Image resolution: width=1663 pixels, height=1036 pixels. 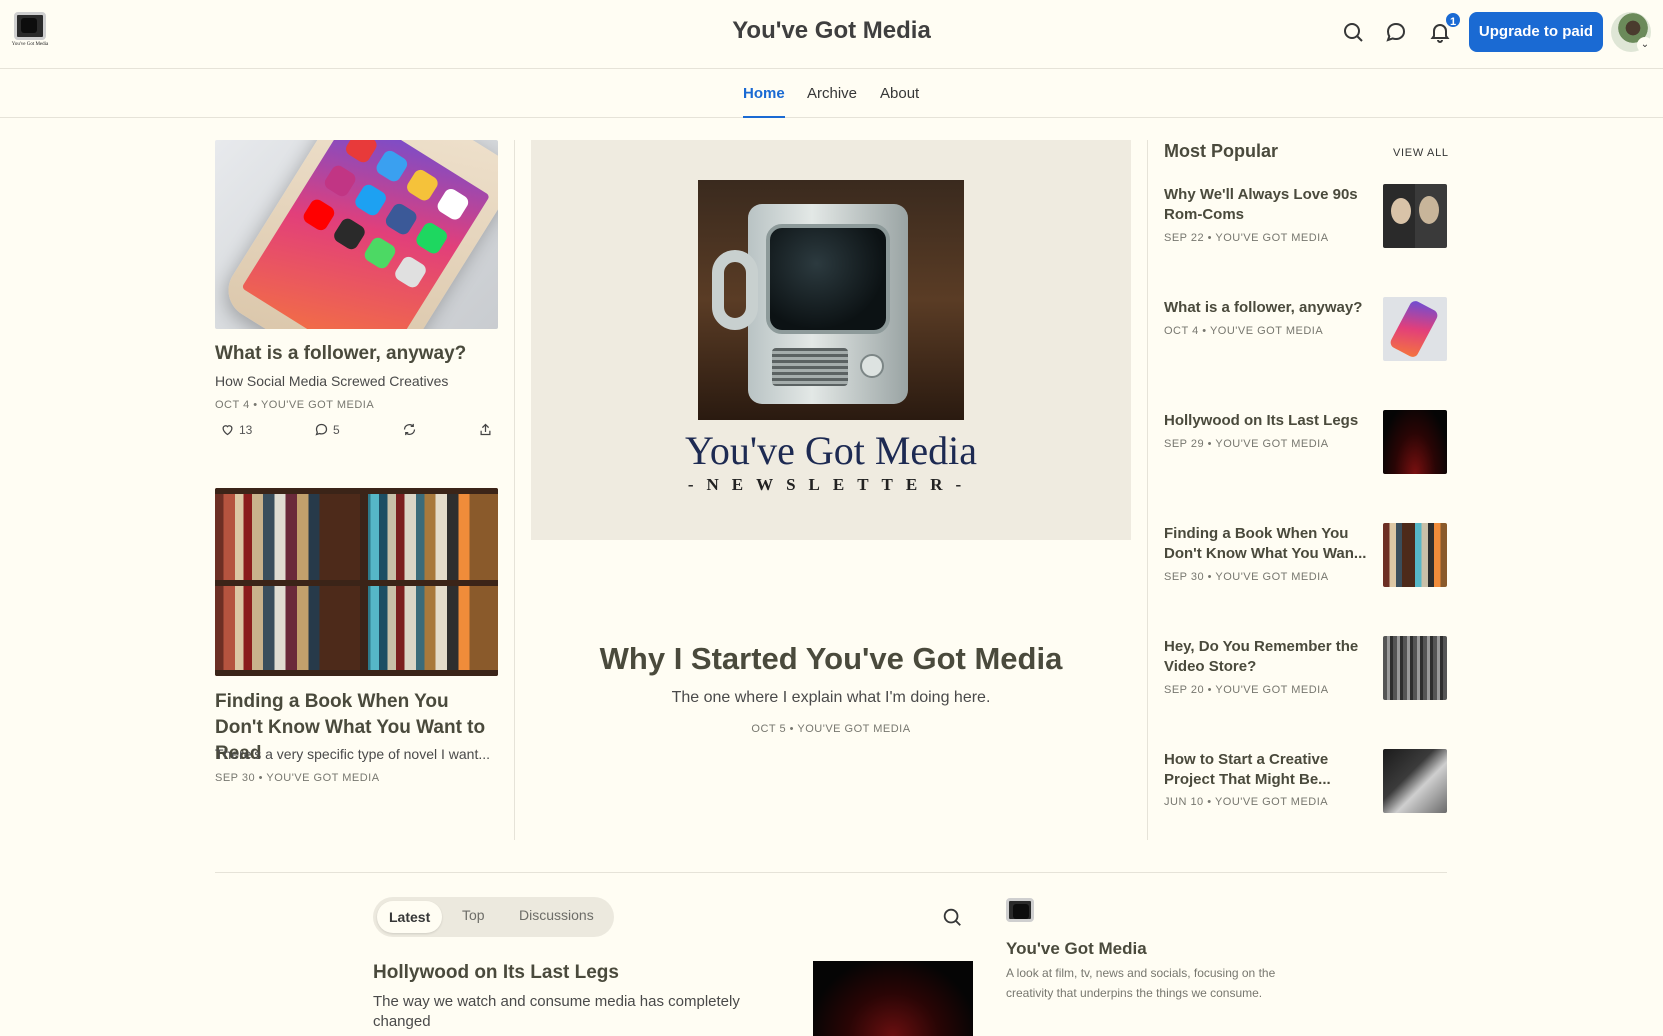 What do you see at coordinates (831, 31) in the screenshot?
I see `site-title: You've Got Media` at bounding box center [831, 31].